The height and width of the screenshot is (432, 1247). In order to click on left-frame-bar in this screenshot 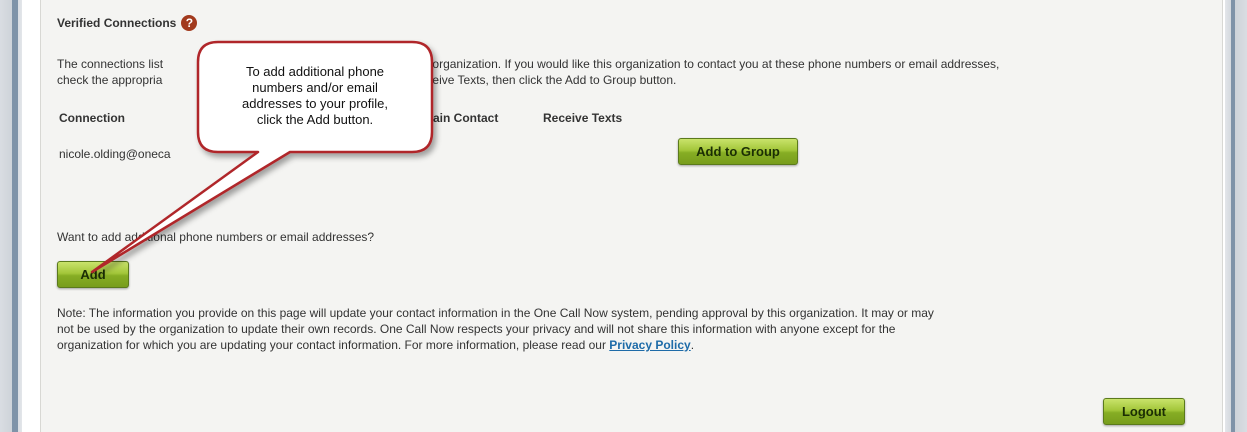, I will do `click(15, 216)`.